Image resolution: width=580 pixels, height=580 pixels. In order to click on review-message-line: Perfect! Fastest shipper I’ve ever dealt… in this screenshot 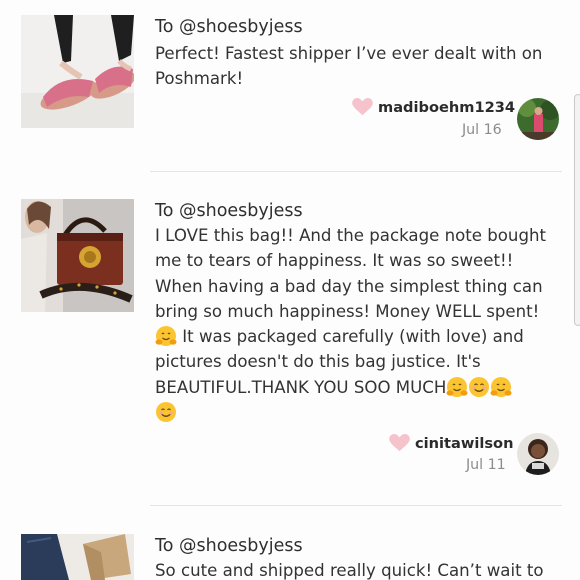, I will do `click(349, 53)`.